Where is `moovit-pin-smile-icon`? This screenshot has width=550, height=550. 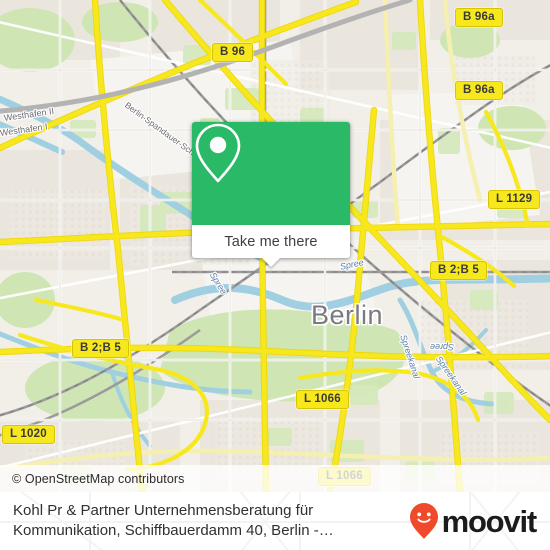
moovit-pin-smile-icon is located at coordinates (423, 521).